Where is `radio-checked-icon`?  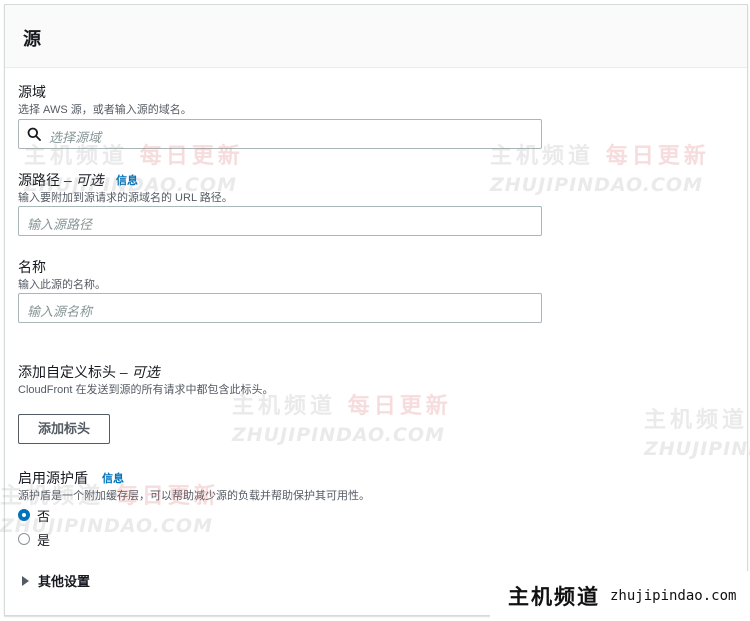
radio-checked-icon is located at coordinates (24, 515).